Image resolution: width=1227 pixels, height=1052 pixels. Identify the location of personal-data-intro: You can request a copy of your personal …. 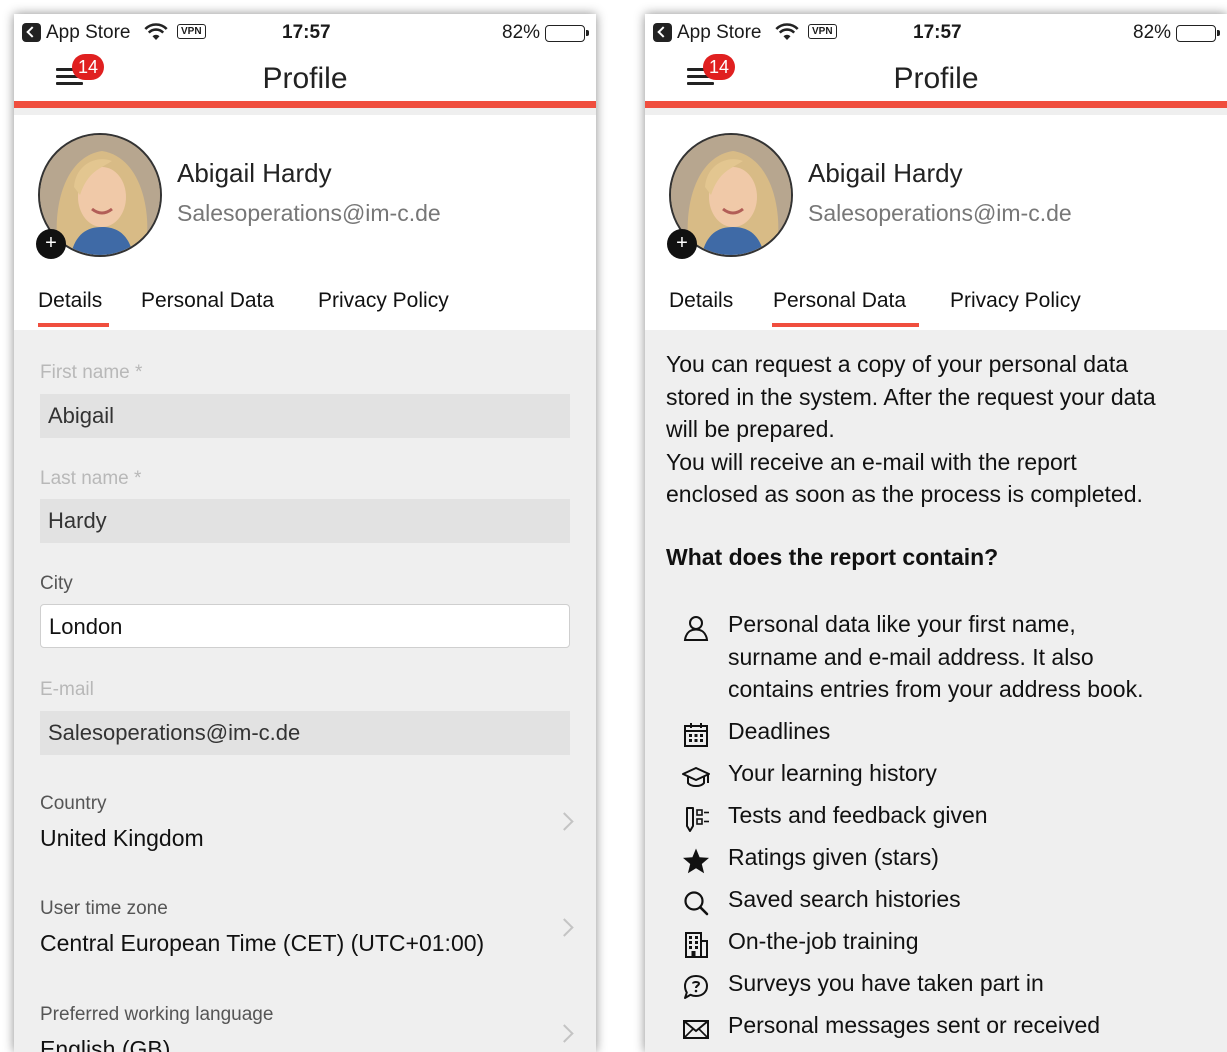
(941, 429).